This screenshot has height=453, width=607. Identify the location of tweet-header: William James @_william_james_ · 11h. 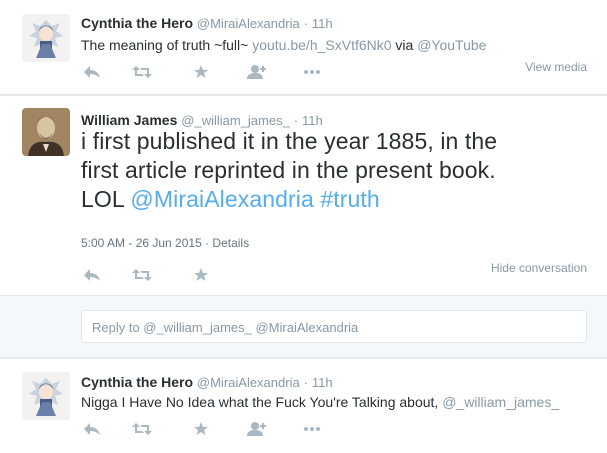
(202, 120).